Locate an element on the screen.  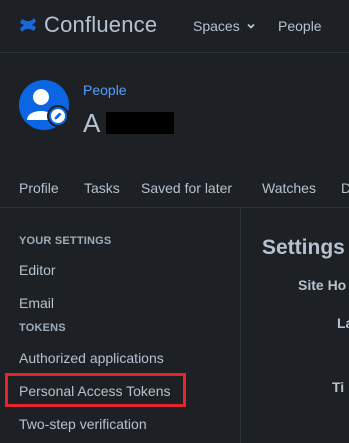
confluence-logo: Confluence is located at coordinates (87, 25).